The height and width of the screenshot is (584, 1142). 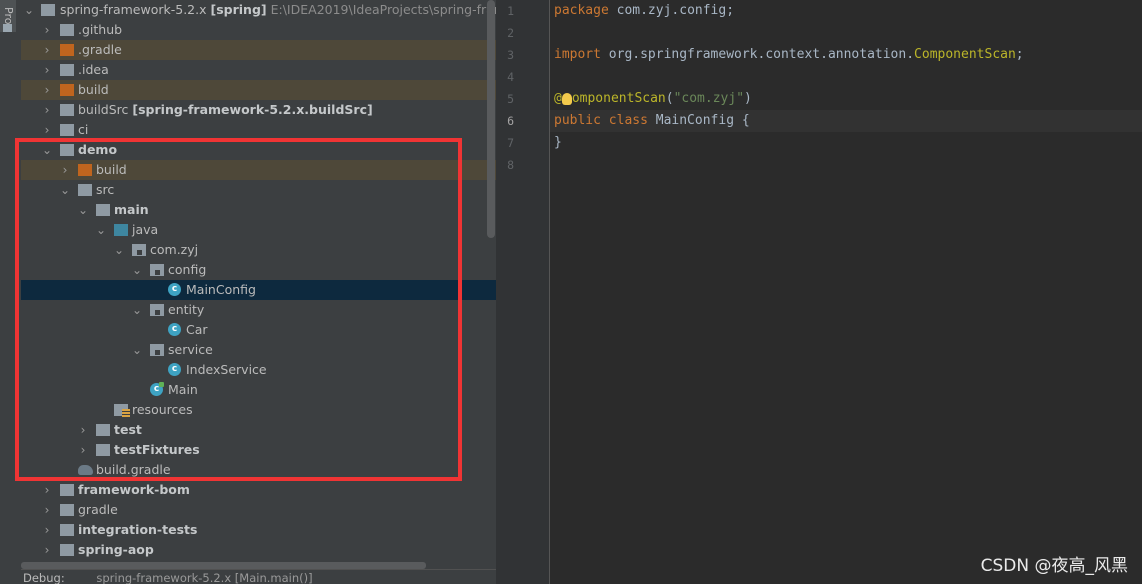 What do you see at coordinates (162, 409) in the screenshot?
I see `tree-item-label: resources` at bounding box center [162, 409].